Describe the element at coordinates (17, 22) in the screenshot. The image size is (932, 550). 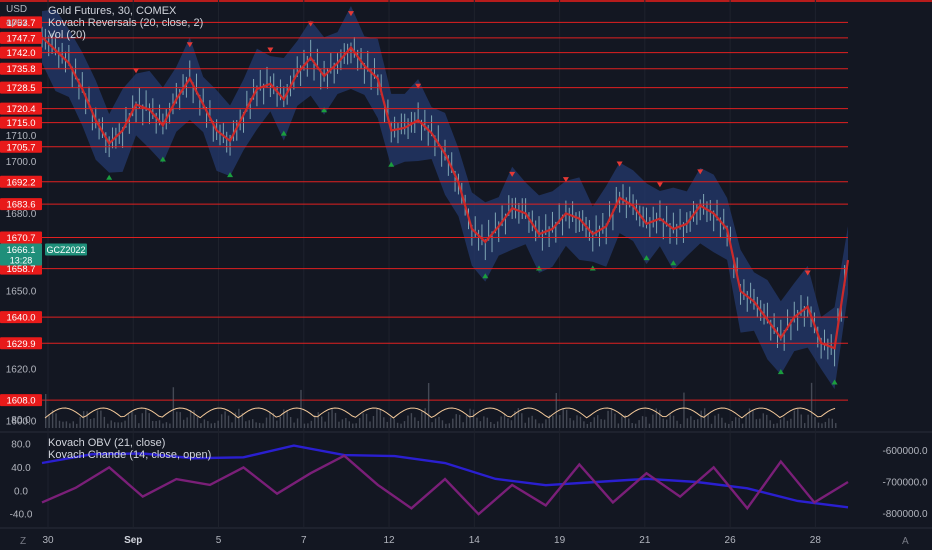
I see `user-label: apoz` at that location.